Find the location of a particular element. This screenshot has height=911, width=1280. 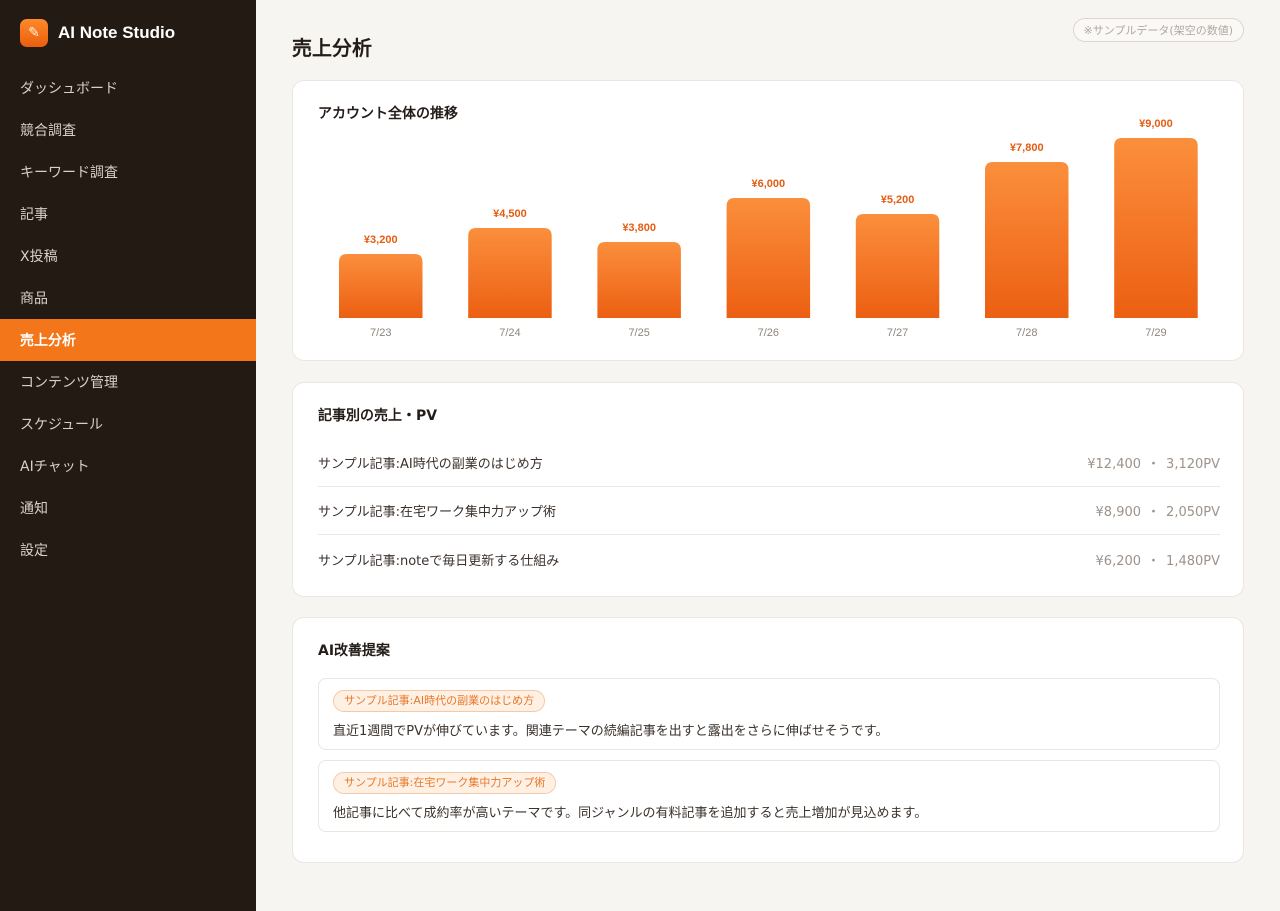

x-tick-label: 7/24 is located at coordinates (509, 333).